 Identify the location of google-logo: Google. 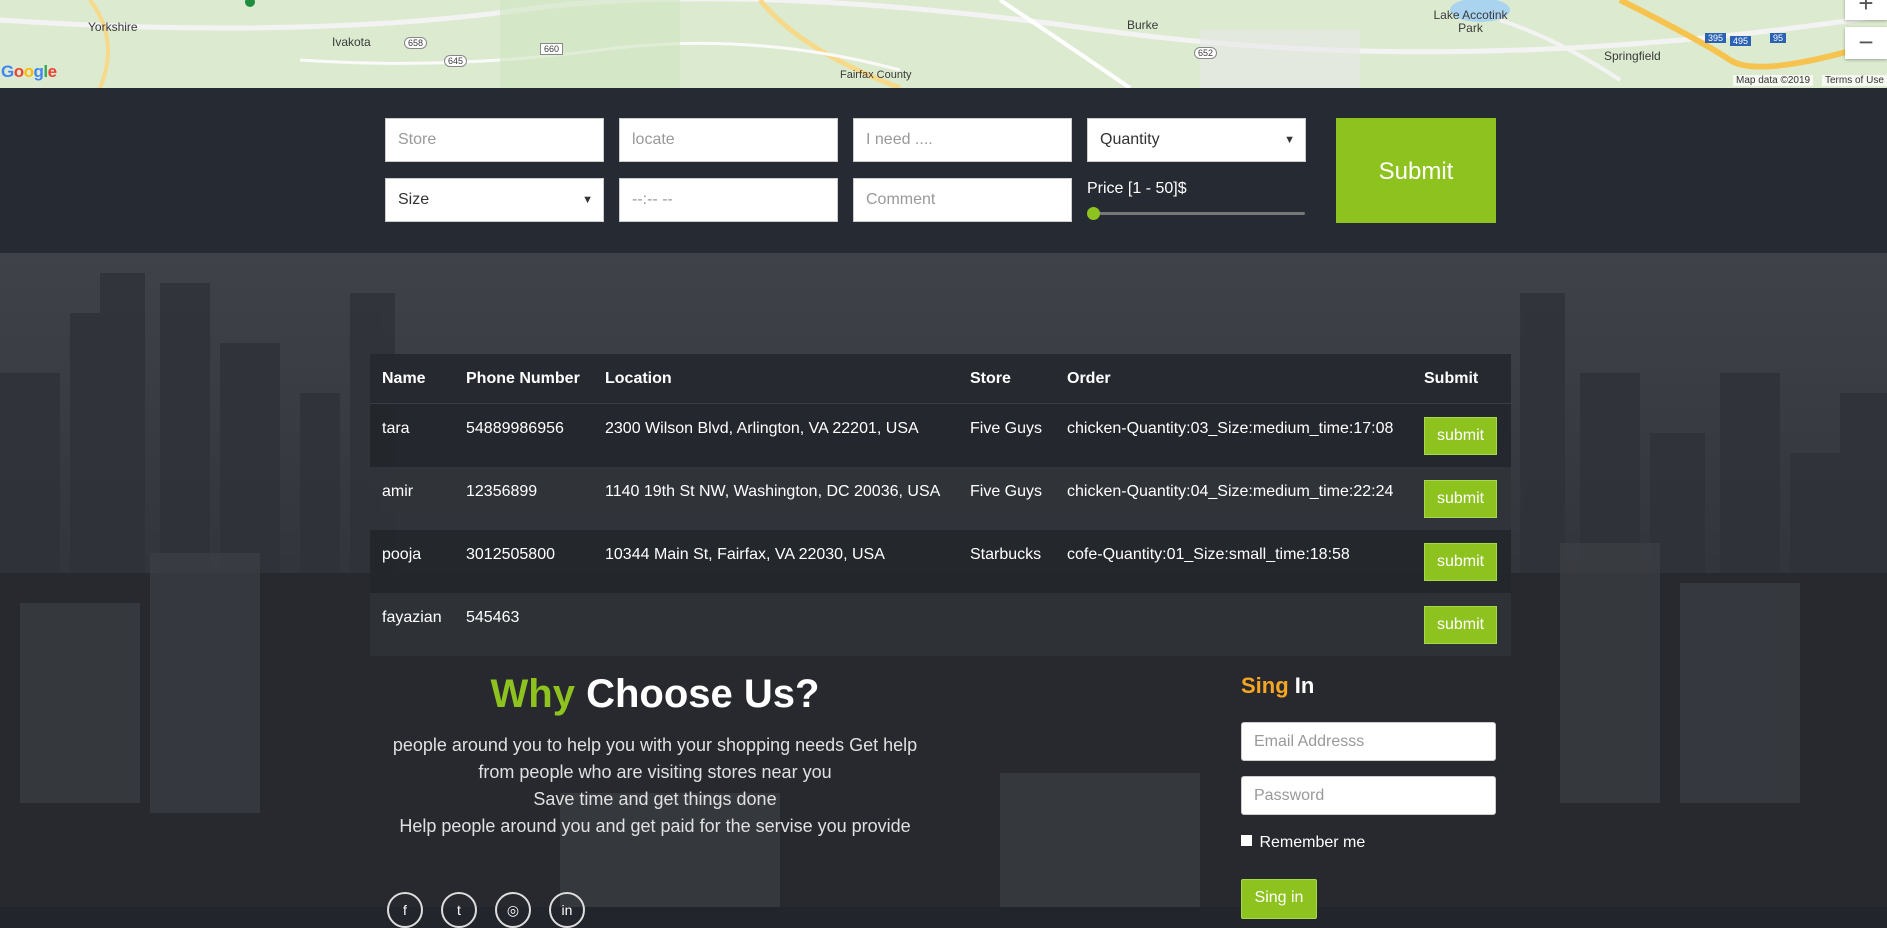
(29, 71).